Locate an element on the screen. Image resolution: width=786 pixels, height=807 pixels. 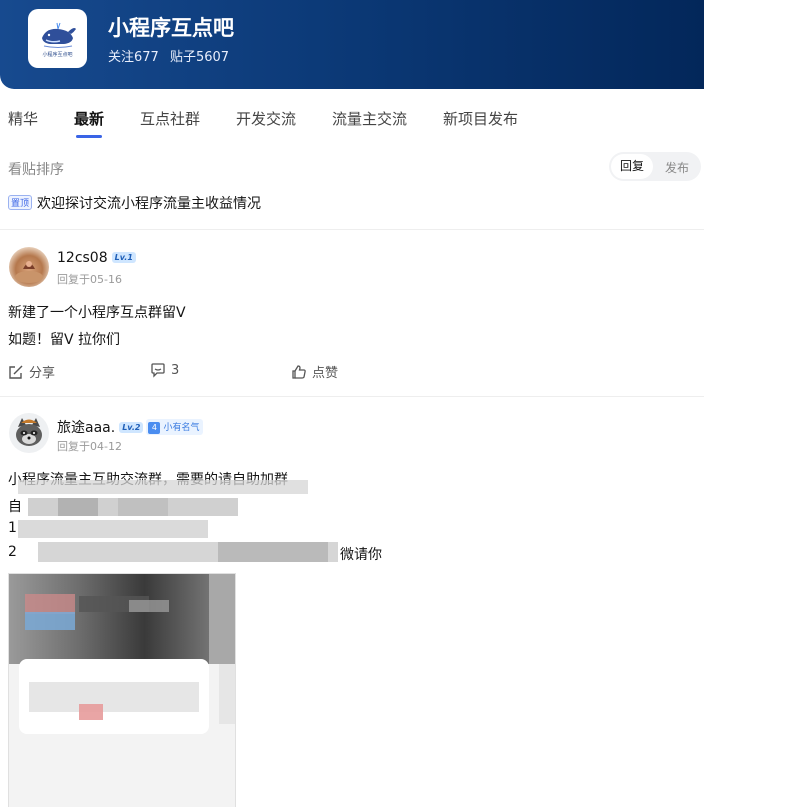
like-button: 点赞 is located at coordinates (314, 371).